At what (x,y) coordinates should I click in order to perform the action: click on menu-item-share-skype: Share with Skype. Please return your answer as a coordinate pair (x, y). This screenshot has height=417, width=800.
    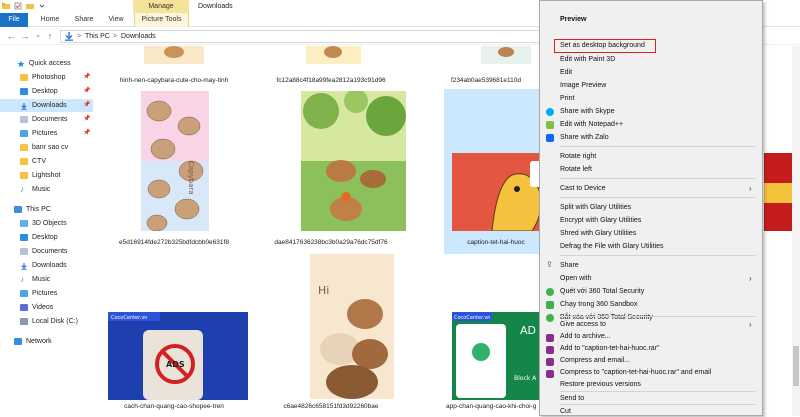
    Looking at the image, I should click on (651, 111).